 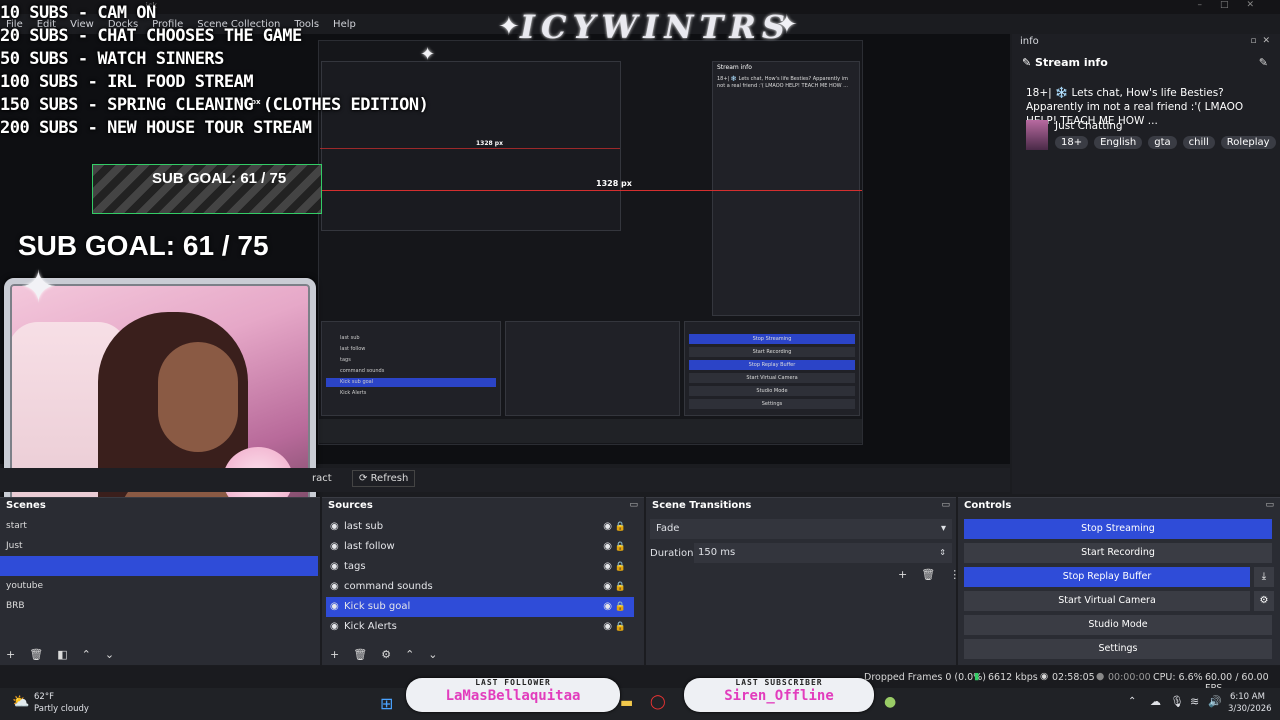 What do you see at coordinates (1107, 577) in the screenshot?
I see `stop-replay-buffer-button: Stop Replay Buffer` at bounding box center [1107, 577].